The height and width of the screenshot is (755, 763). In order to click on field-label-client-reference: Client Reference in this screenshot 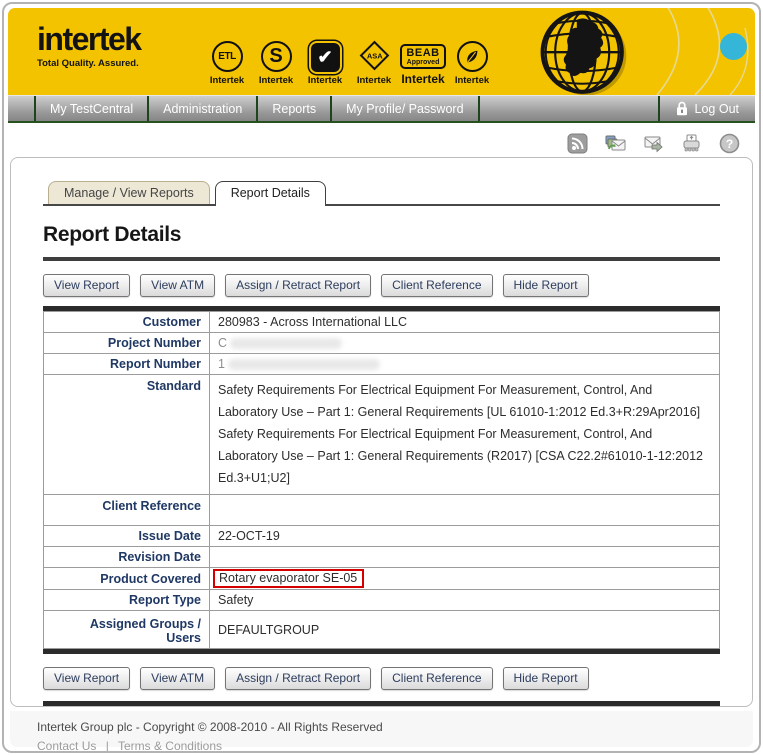, I will do `click(126, 510)`.